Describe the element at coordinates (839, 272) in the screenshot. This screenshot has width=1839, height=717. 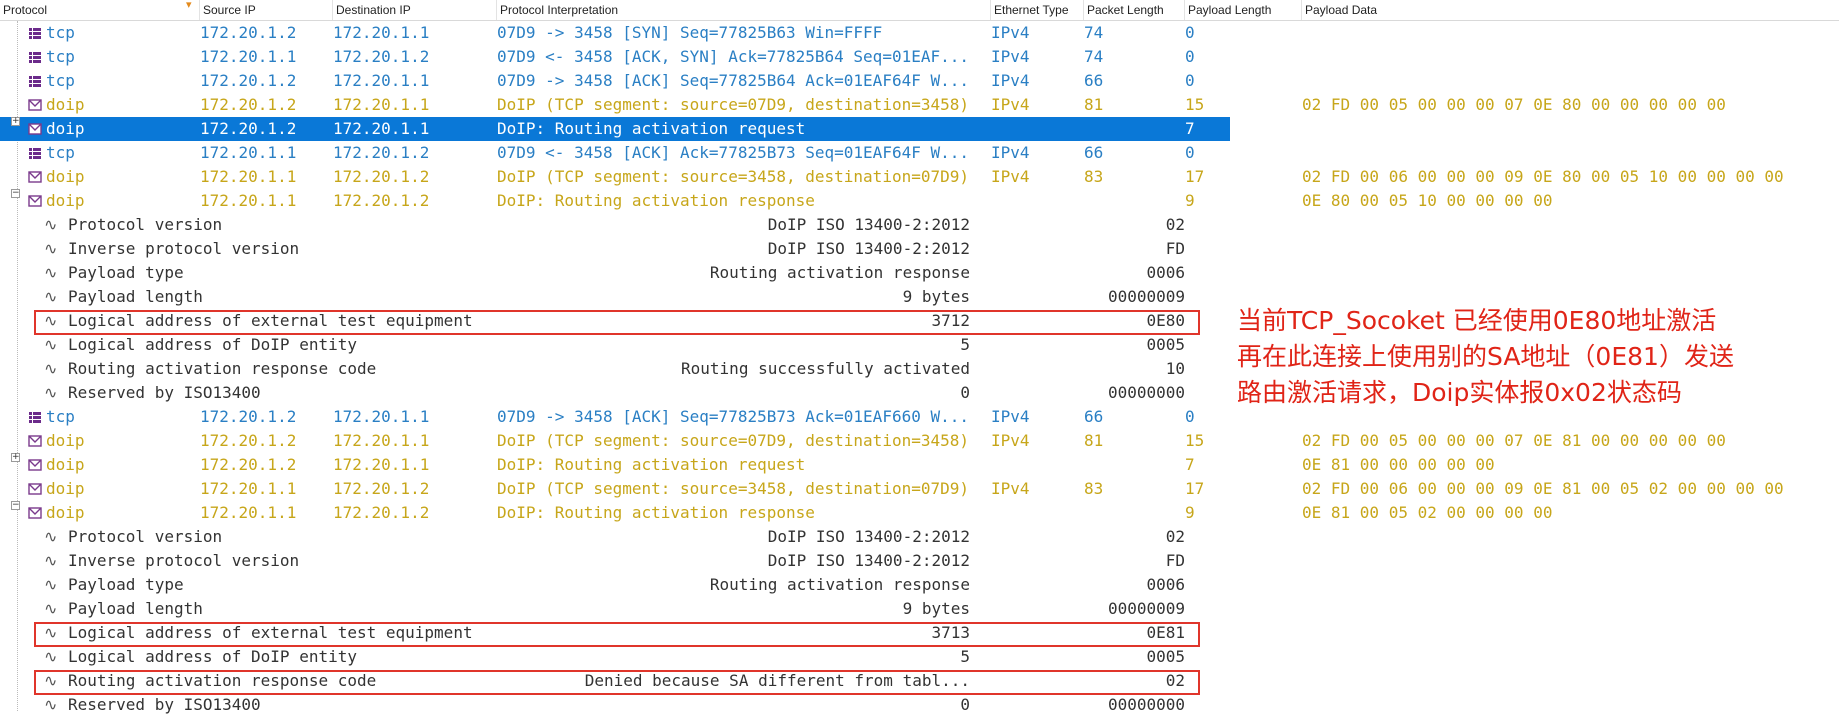
I see `field-interpretation: Routing activation response` at that location.